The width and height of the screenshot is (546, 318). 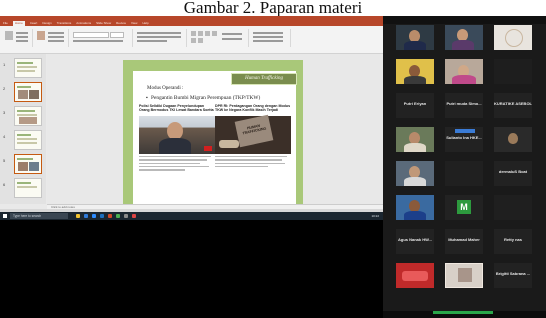 I want to click on zoom-status-indicator, so click(x=463, y=312).